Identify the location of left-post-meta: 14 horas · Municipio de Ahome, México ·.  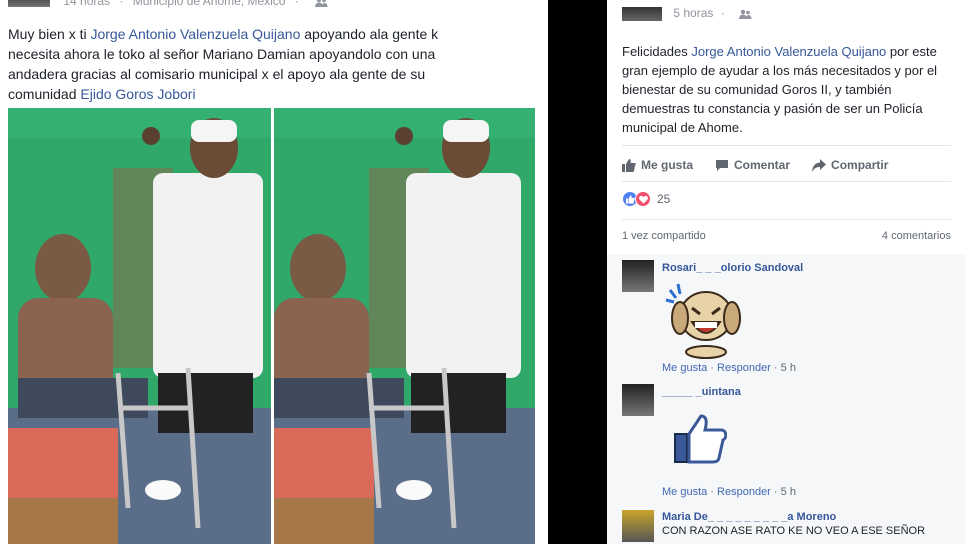
(168, 4).